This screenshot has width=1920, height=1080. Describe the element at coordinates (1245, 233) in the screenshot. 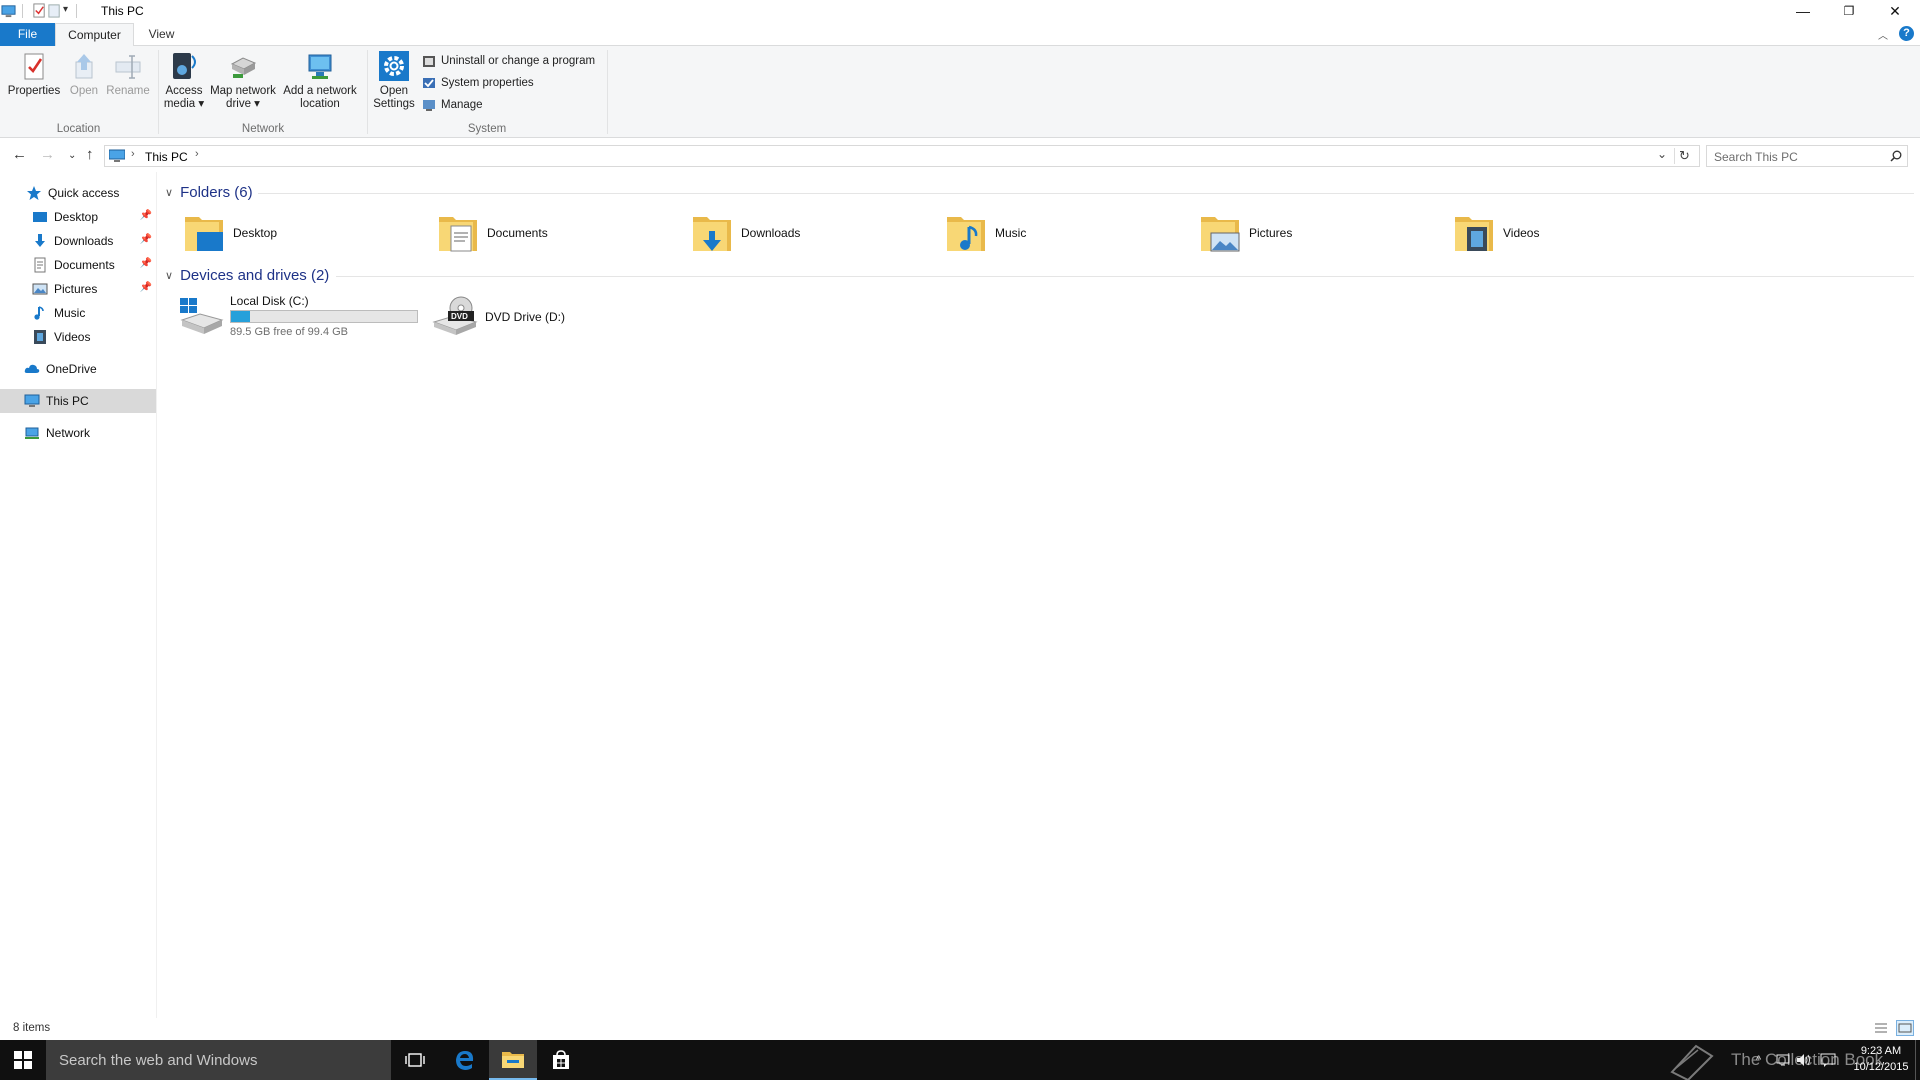

I see `folder-pictures: Pictures` at that location.